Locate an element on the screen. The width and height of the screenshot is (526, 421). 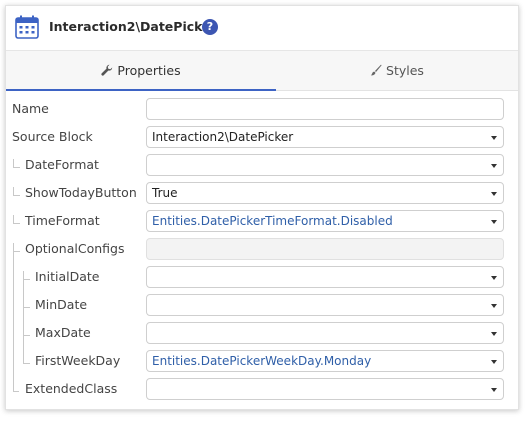
brush-icon is located at coordinates (376, 70).